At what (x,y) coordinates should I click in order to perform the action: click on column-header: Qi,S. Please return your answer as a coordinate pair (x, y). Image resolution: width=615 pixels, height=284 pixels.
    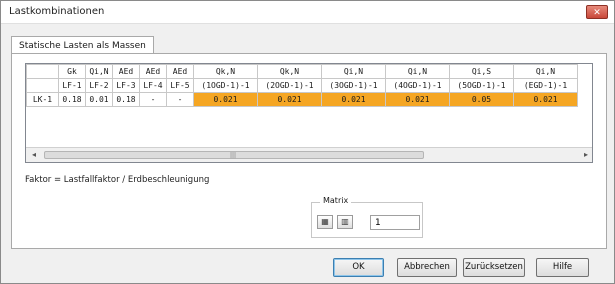
    Looking at the image, I should click on (481, 71).